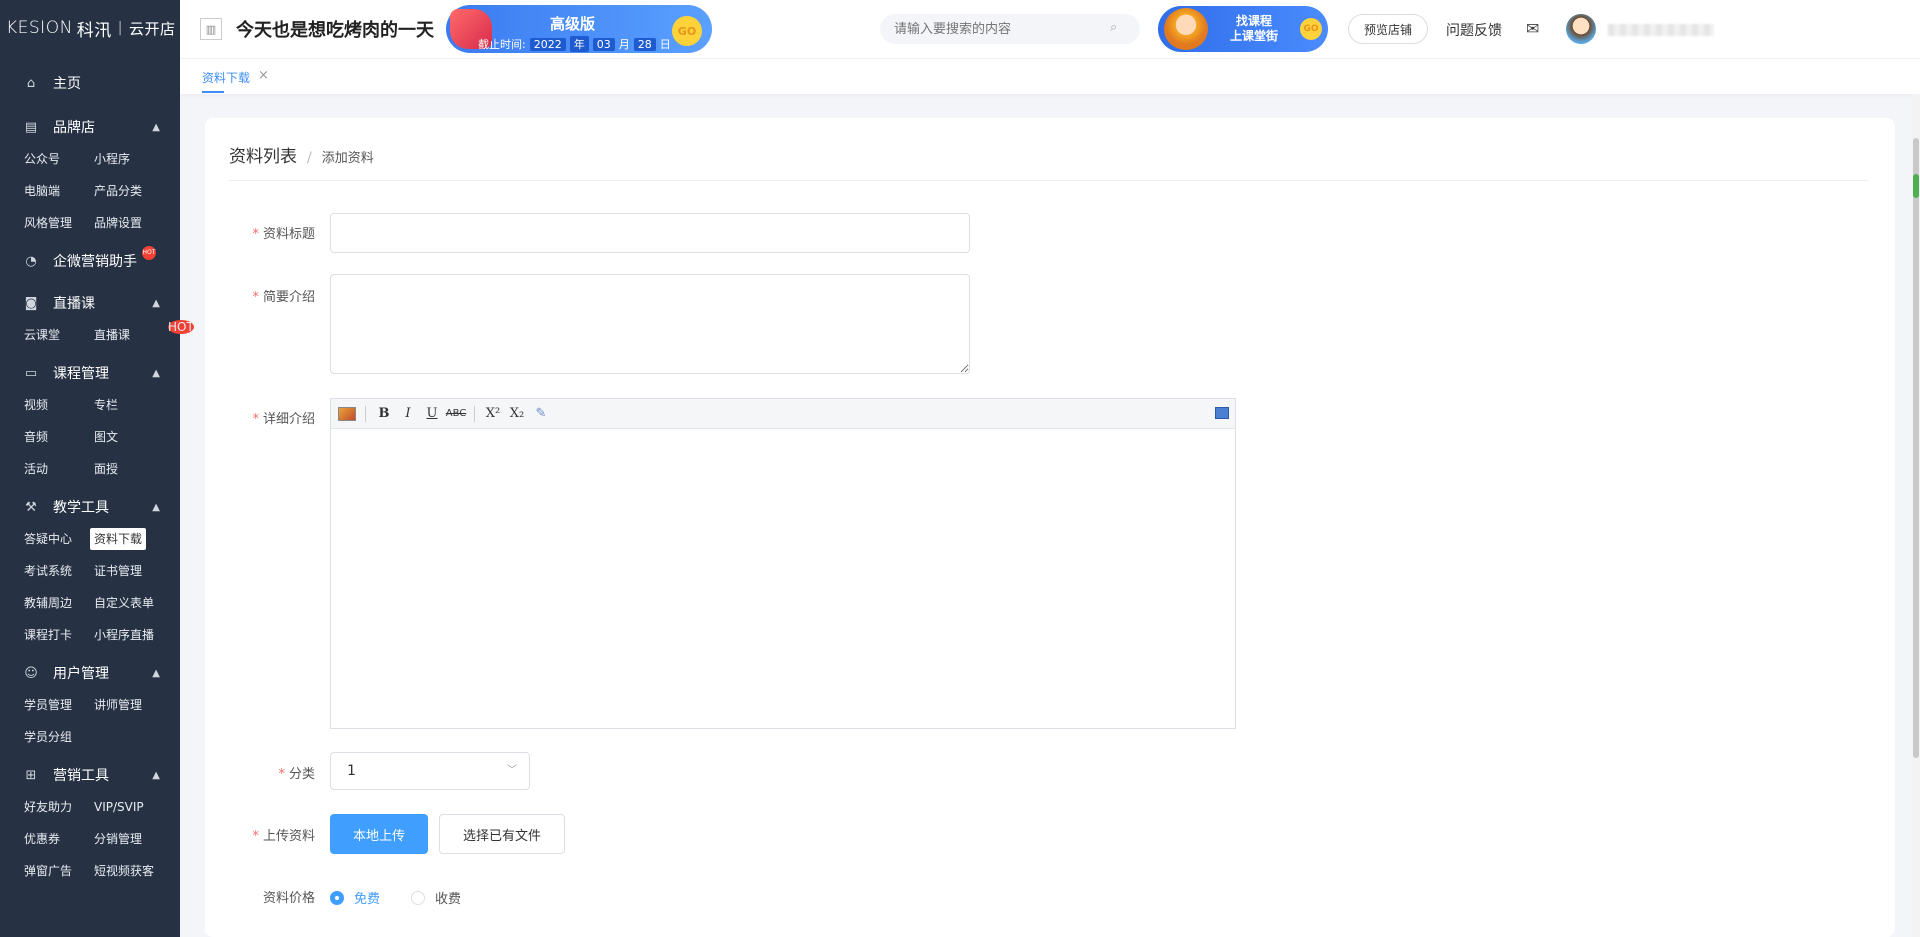 This screenshot has height=937, width=1920. Describe the element at coordinates (139, 469) in the screenshot. I see `sidebar-item-offline: 面授` at that location.